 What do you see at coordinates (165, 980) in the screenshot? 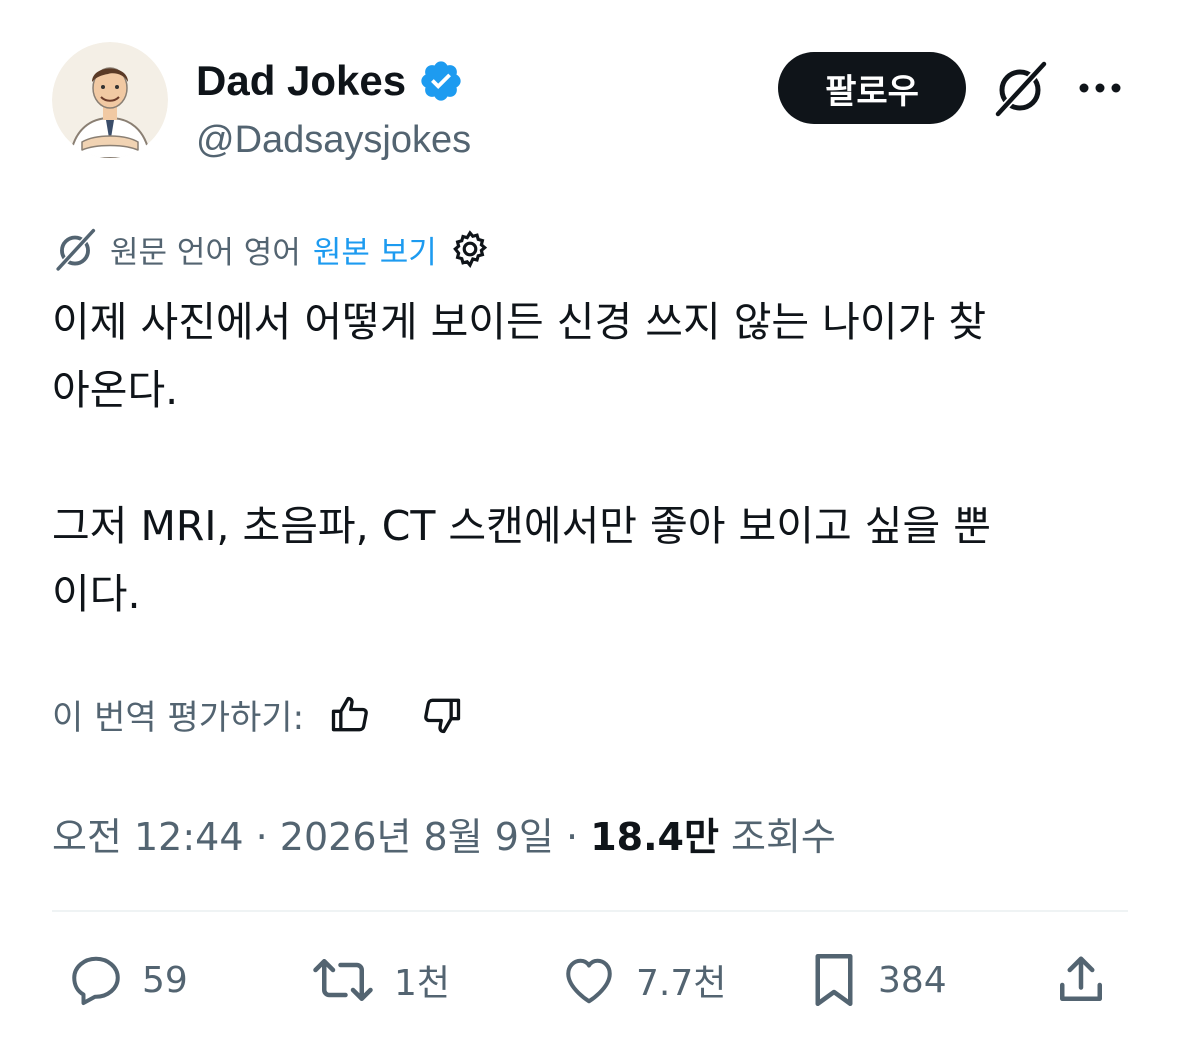
I see `reply-count: 59` at bounding box center [165, 980].